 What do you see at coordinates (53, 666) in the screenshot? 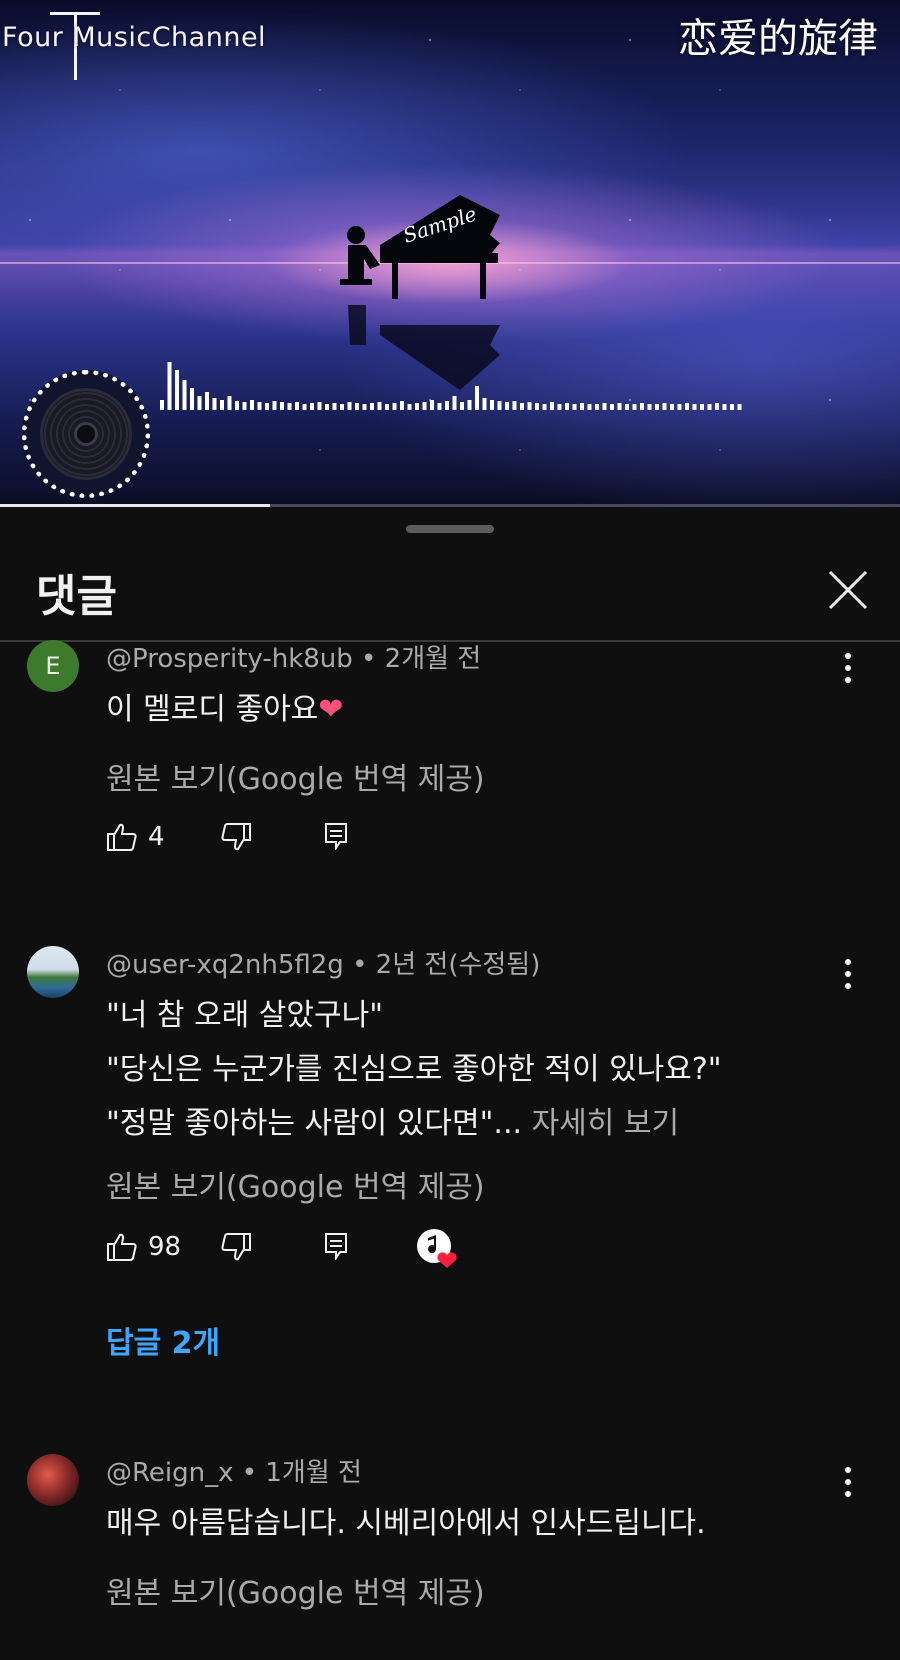
I see `avatar: E` at bounding box center [53, 666].